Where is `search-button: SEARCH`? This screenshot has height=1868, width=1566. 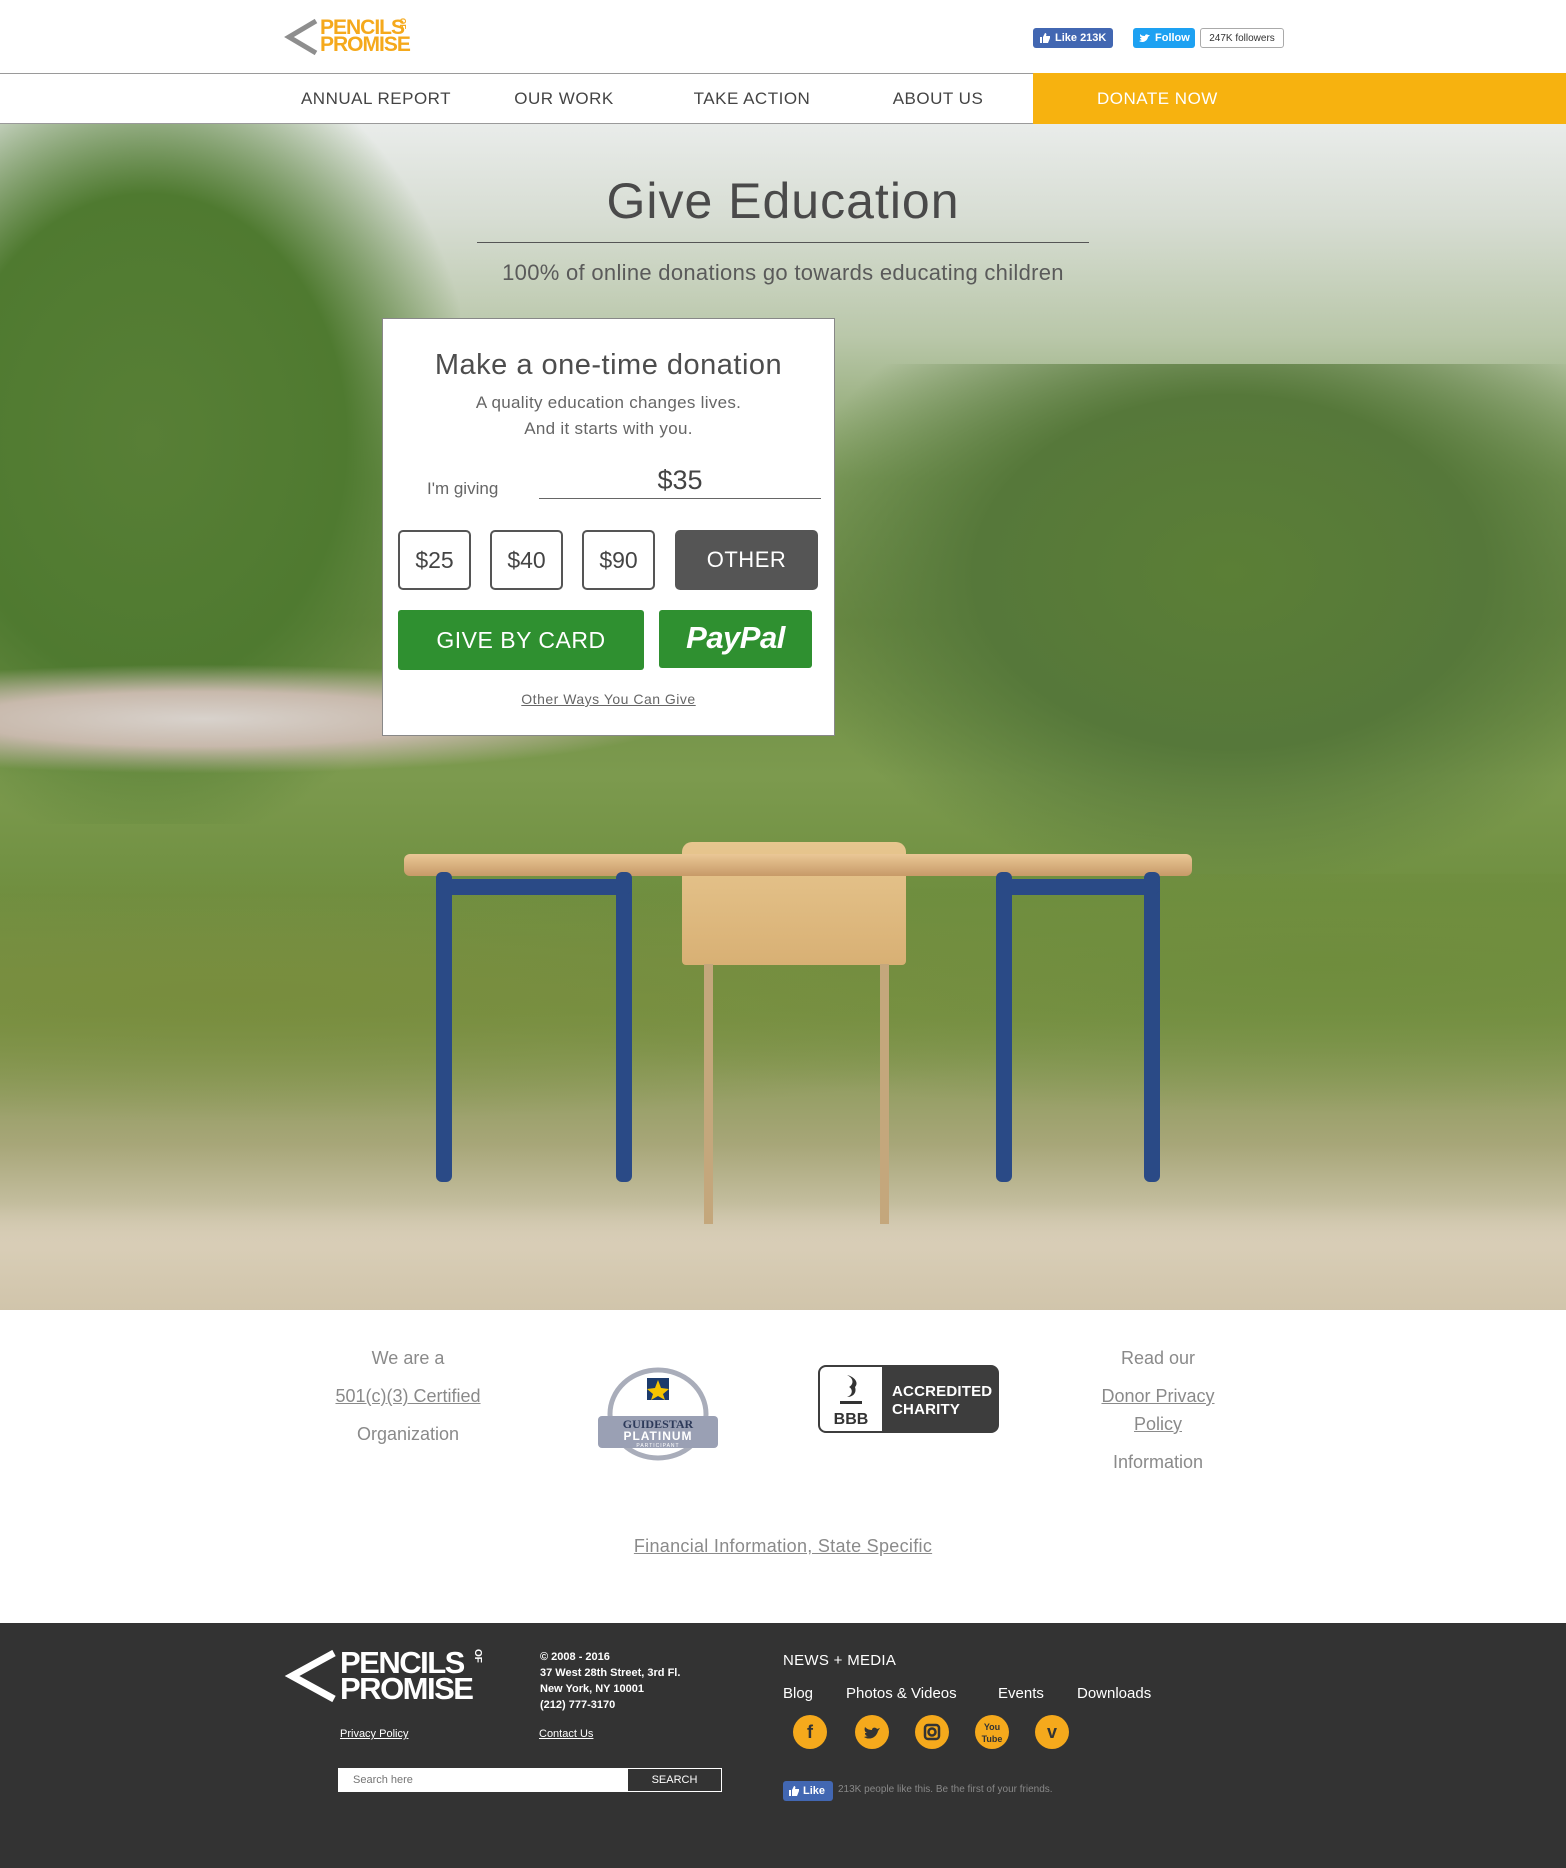
search-button: SEARCH is located at coordinates (674, 1780).